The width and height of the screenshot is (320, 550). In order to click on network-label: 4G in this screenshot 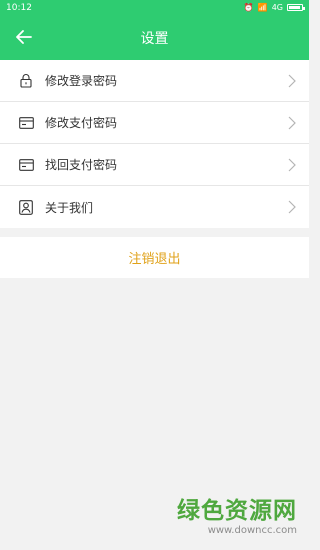, I will do `click(277, 7)`.